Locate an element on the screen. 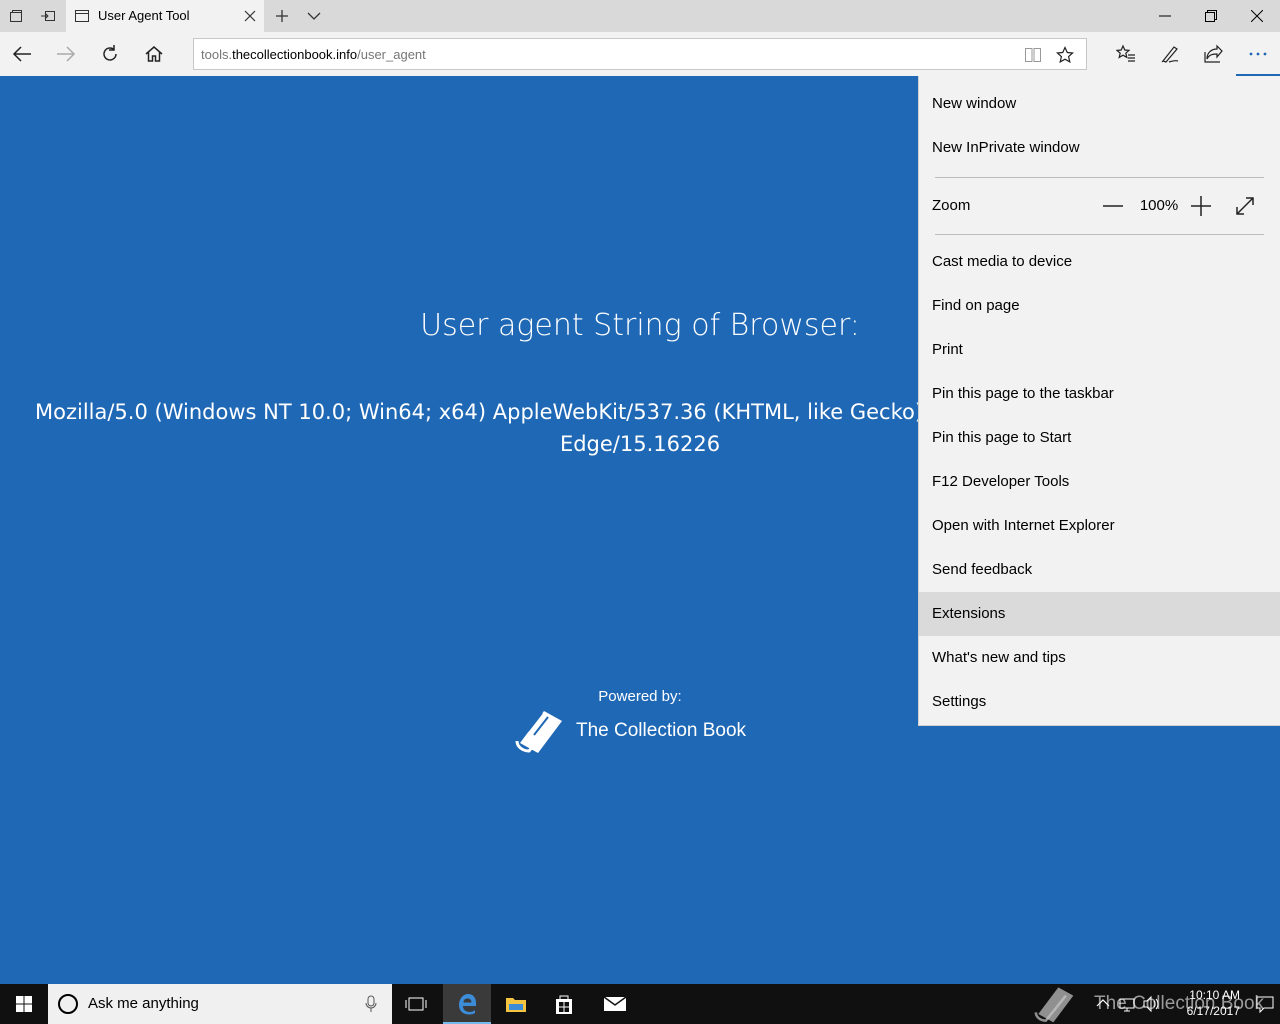 The width and height of the screenshot is (1280, 1024). zoom-row: Zoom 100% is located at coordinates (1099, 206).